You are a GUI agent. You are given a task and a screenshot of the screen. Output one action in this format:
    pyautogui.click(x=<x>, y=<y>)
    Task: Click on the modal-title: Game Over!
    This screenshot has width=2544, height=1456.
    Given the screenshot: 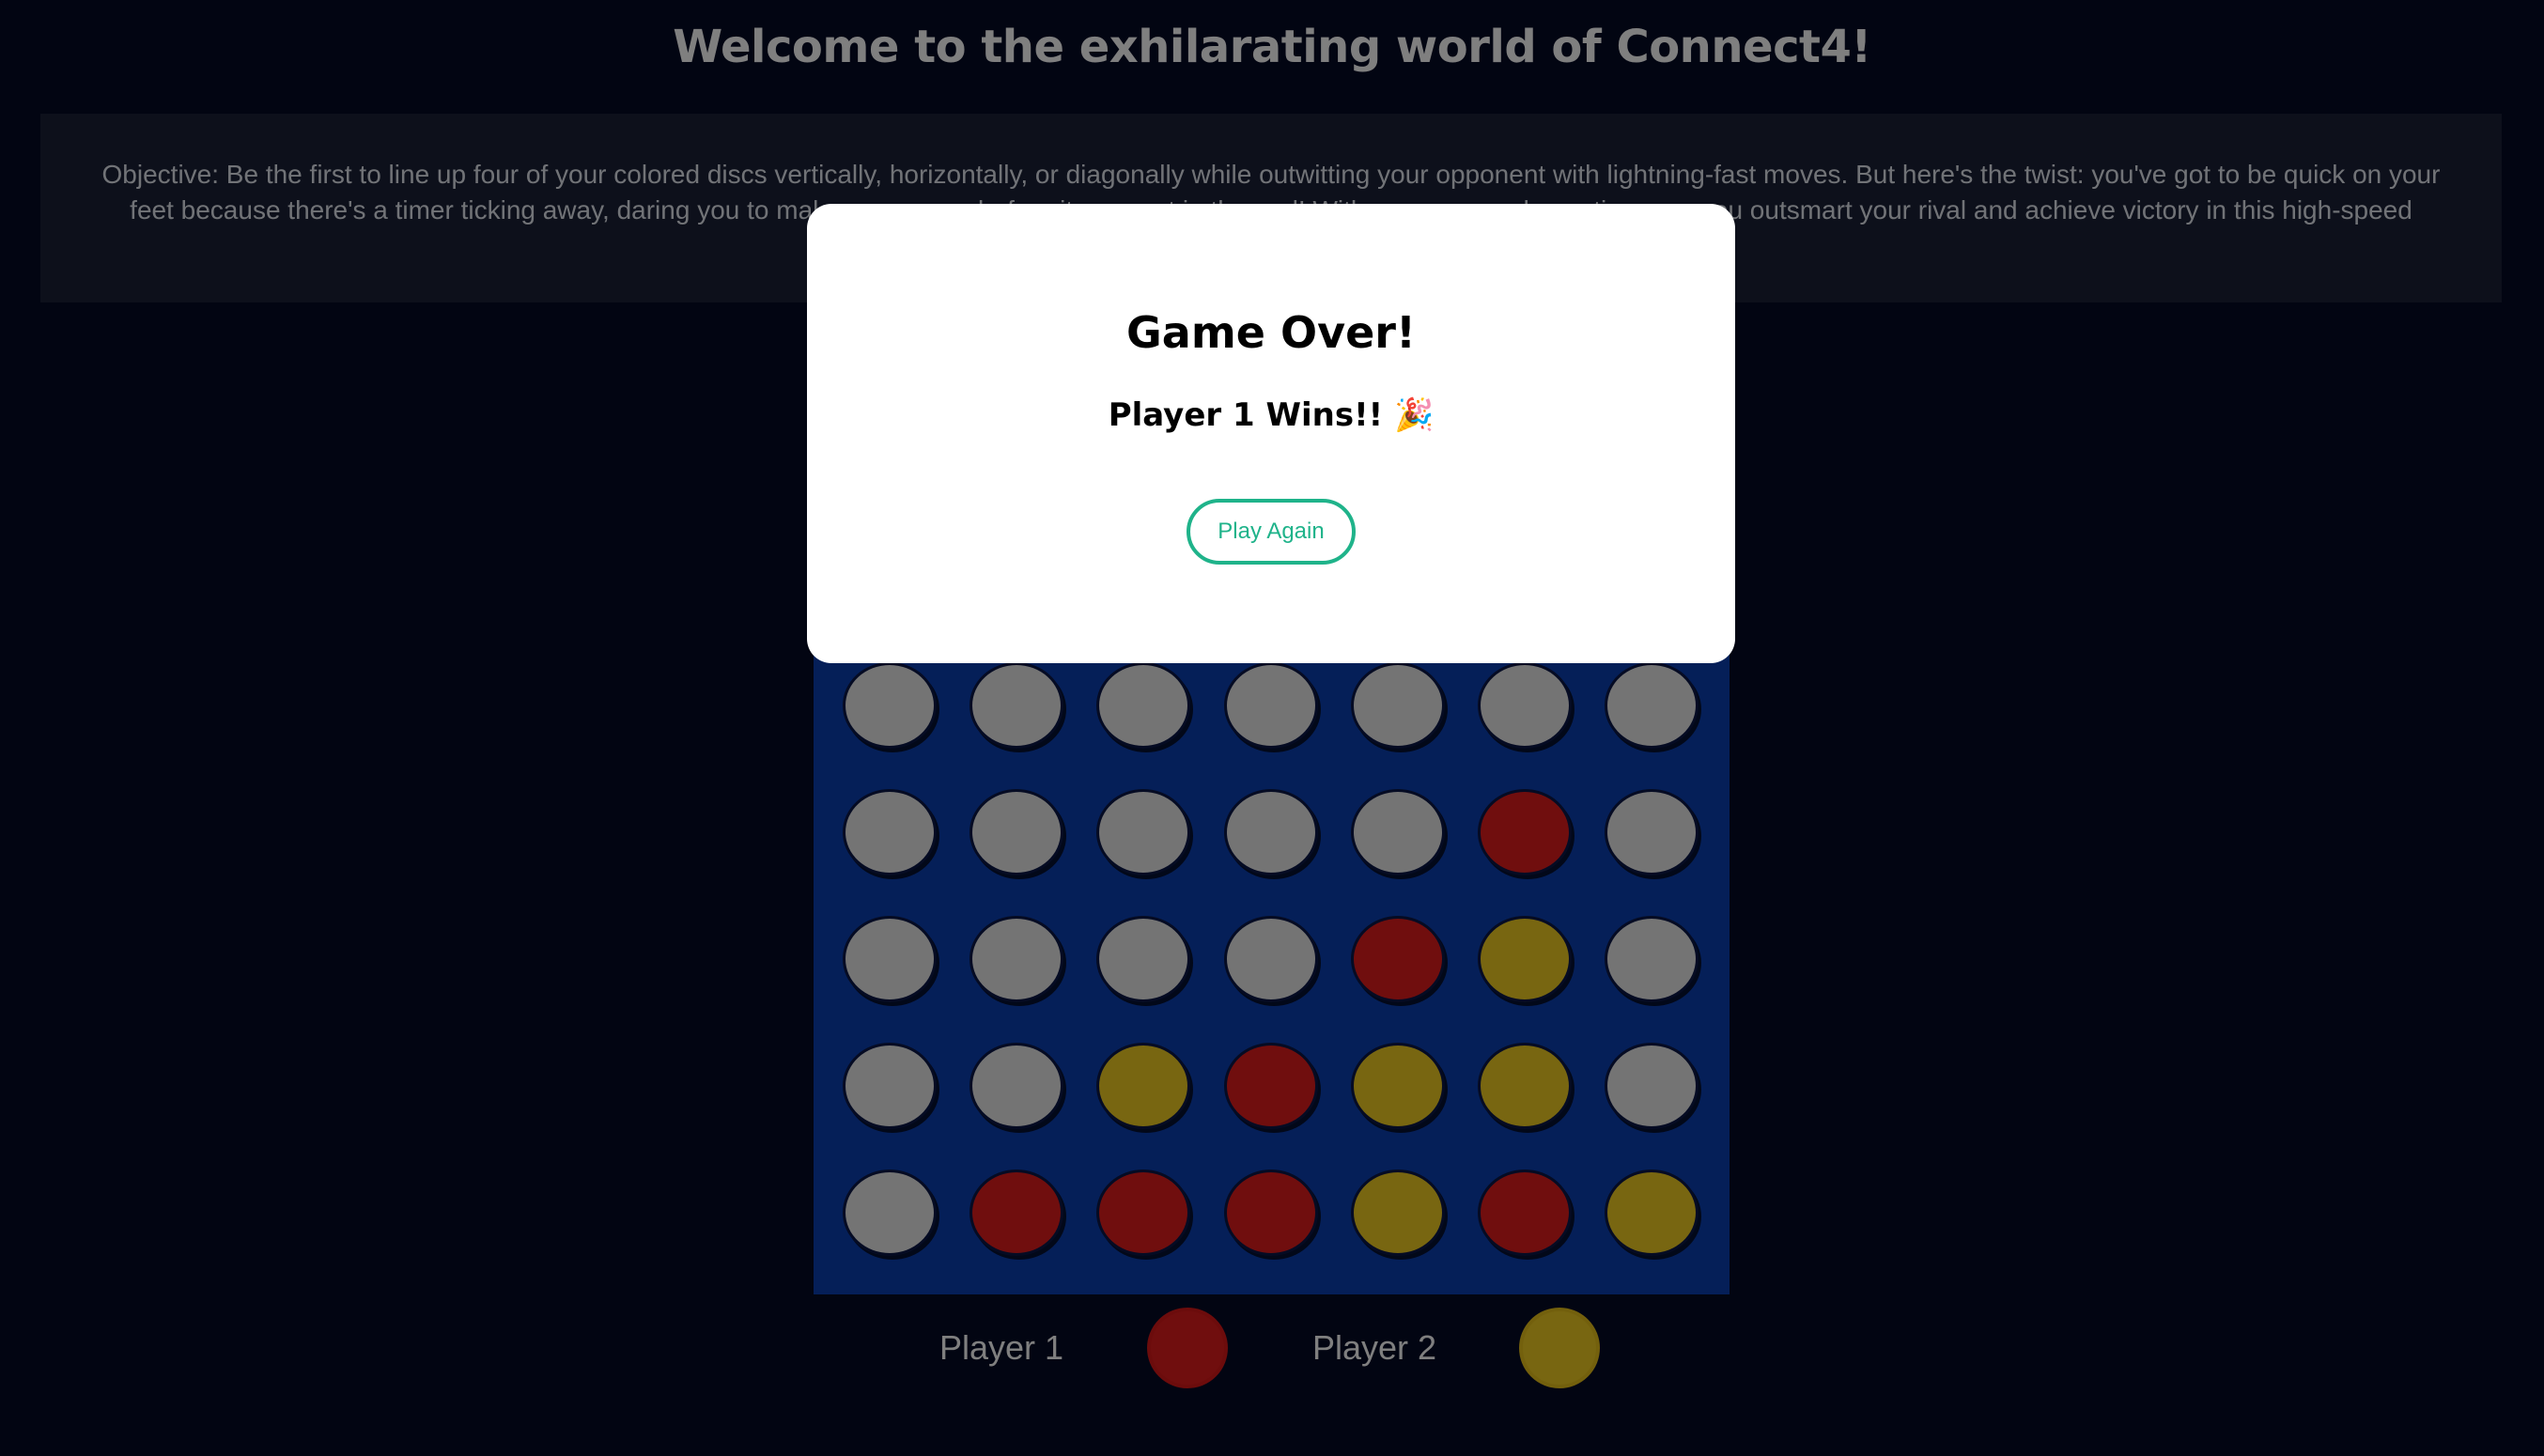 What is the action you would take?
    pyautogui.click(x=1271, y=332)
    